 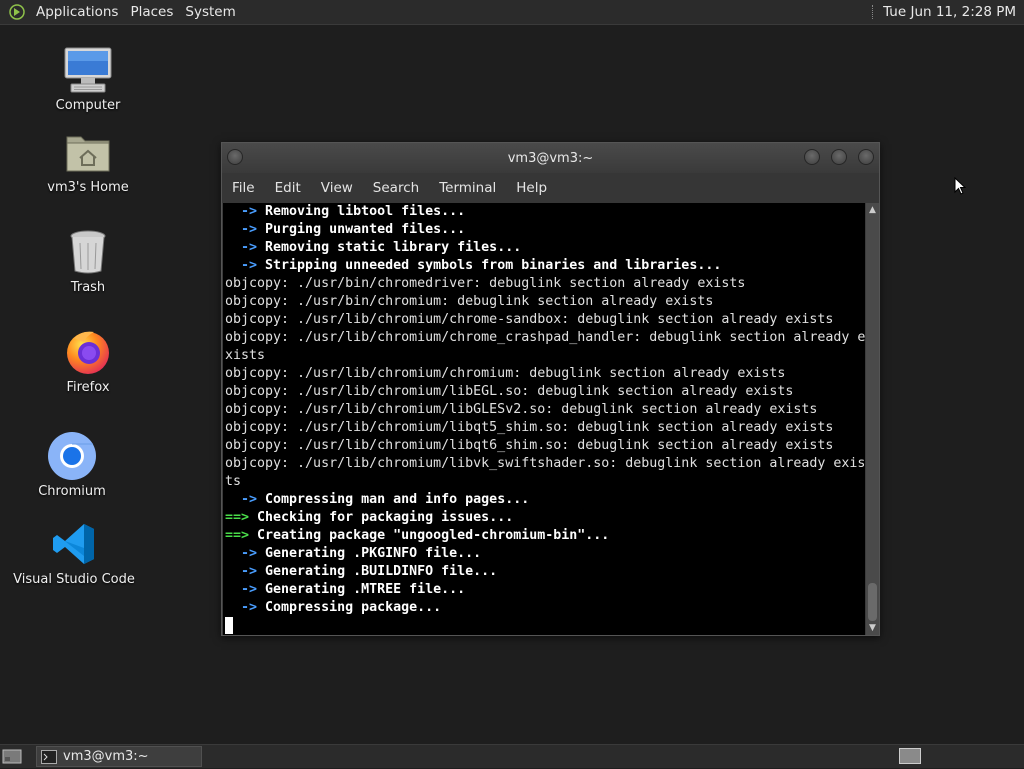 I want to click on desktop-icon-vscode: Visual Studio Code, so click(x=74, y=552).